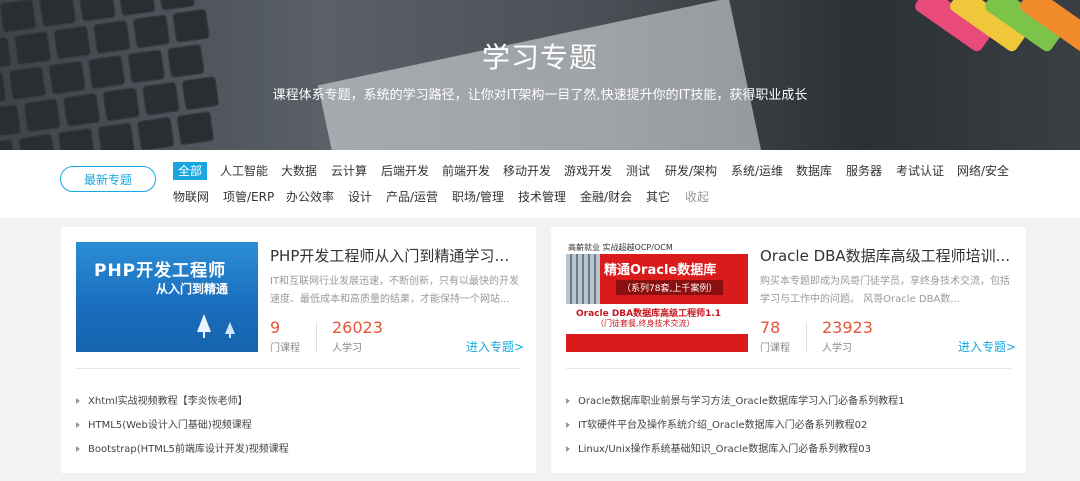 The height and width of the screenshot is (481, 1080). What do you see at coordinates (310, 197) in the screenshot?
I see `category-row2-2: 办公效率` at bounding box center [310, 197].